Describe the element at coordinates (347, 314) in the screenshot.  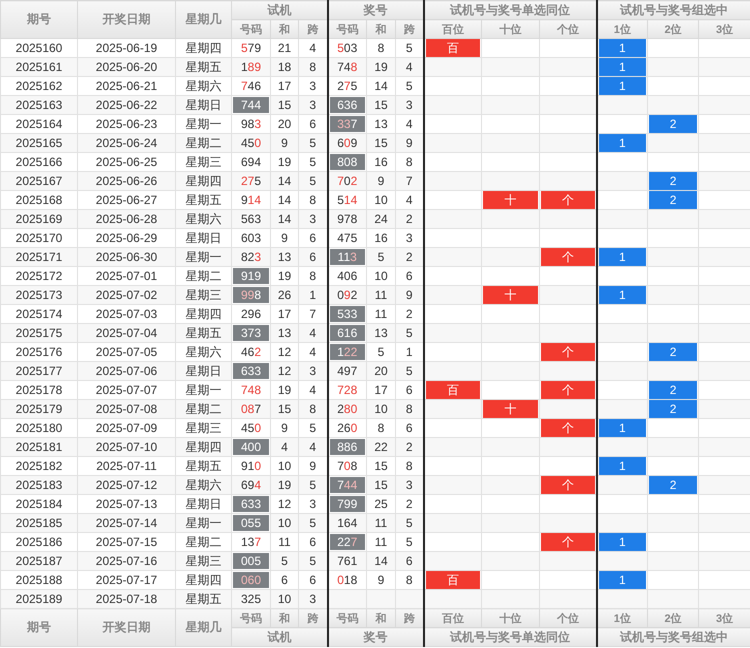
I see `number-cell: 533` at that location.